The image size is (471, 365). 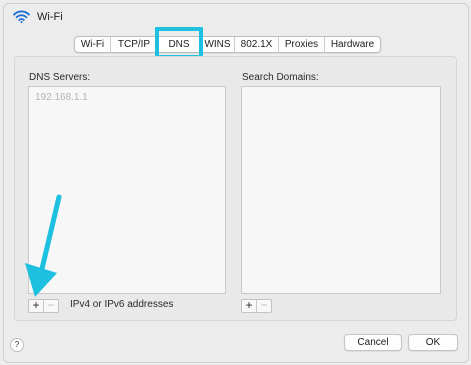 What do you see at coordinates (257, 44) in the screenshot?
I see `tab-802-1x: 802.1X` at bounding box center [257, 44].